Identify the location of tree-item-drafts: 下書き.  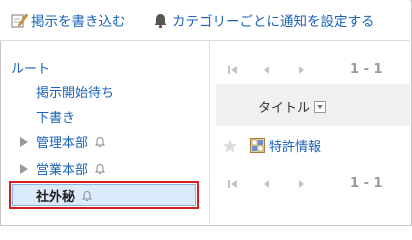
(55, 116).